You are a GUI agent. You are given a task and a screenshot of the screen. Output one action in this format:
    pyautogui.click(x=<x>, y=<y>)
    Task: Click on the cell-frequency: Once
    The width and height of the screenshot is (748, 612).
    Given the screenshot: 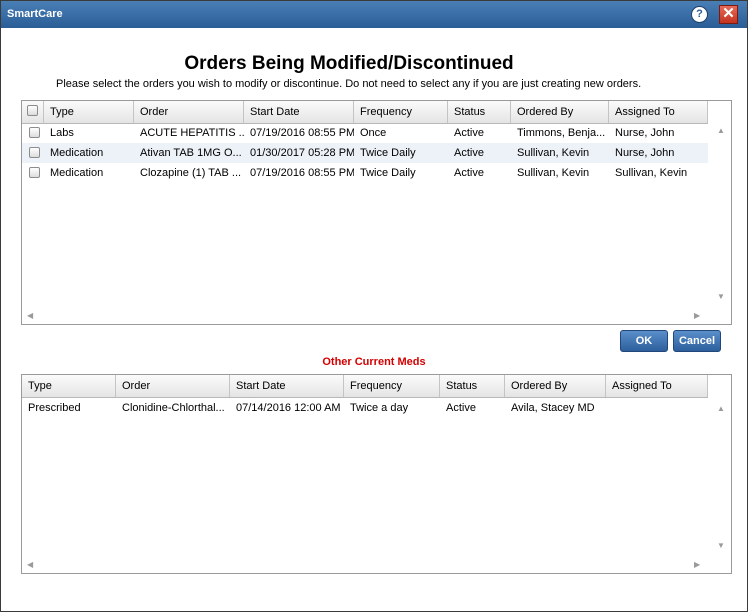 What is the action you would take?
    pyautogui.click(x=373, y=133)
    